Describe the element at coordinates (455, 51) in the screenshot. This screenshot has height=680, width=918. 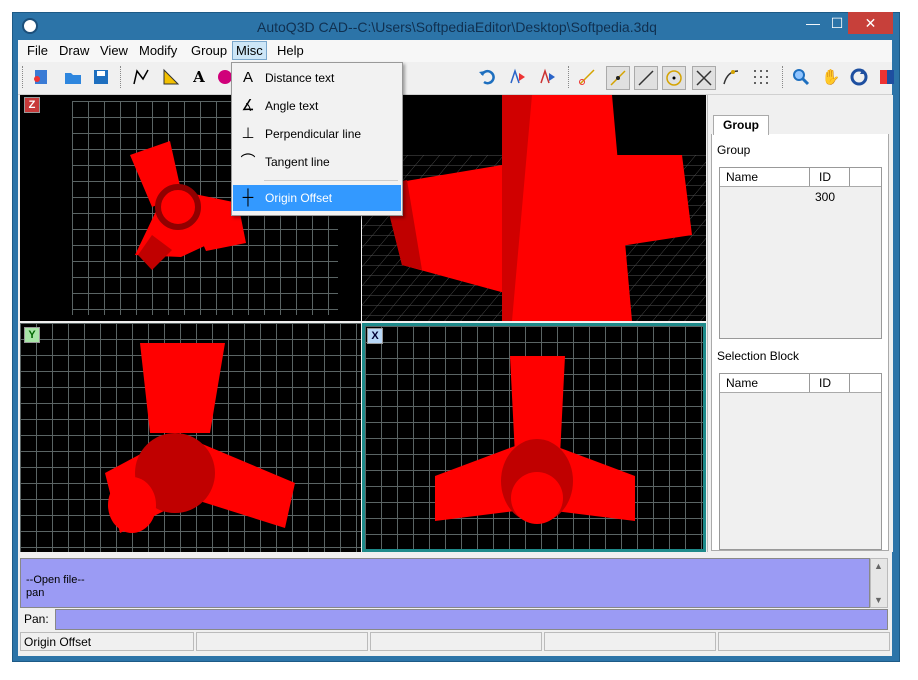
I see `menu-bar: File Draw View Modify Group Misc Help` at that location.